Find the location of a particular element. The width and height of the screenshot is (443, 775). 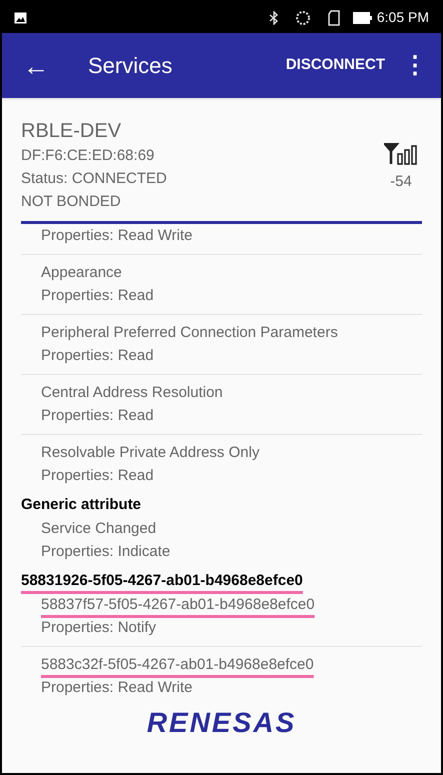

device-name: RBLE-DEV is located at coordinates (71, 131).